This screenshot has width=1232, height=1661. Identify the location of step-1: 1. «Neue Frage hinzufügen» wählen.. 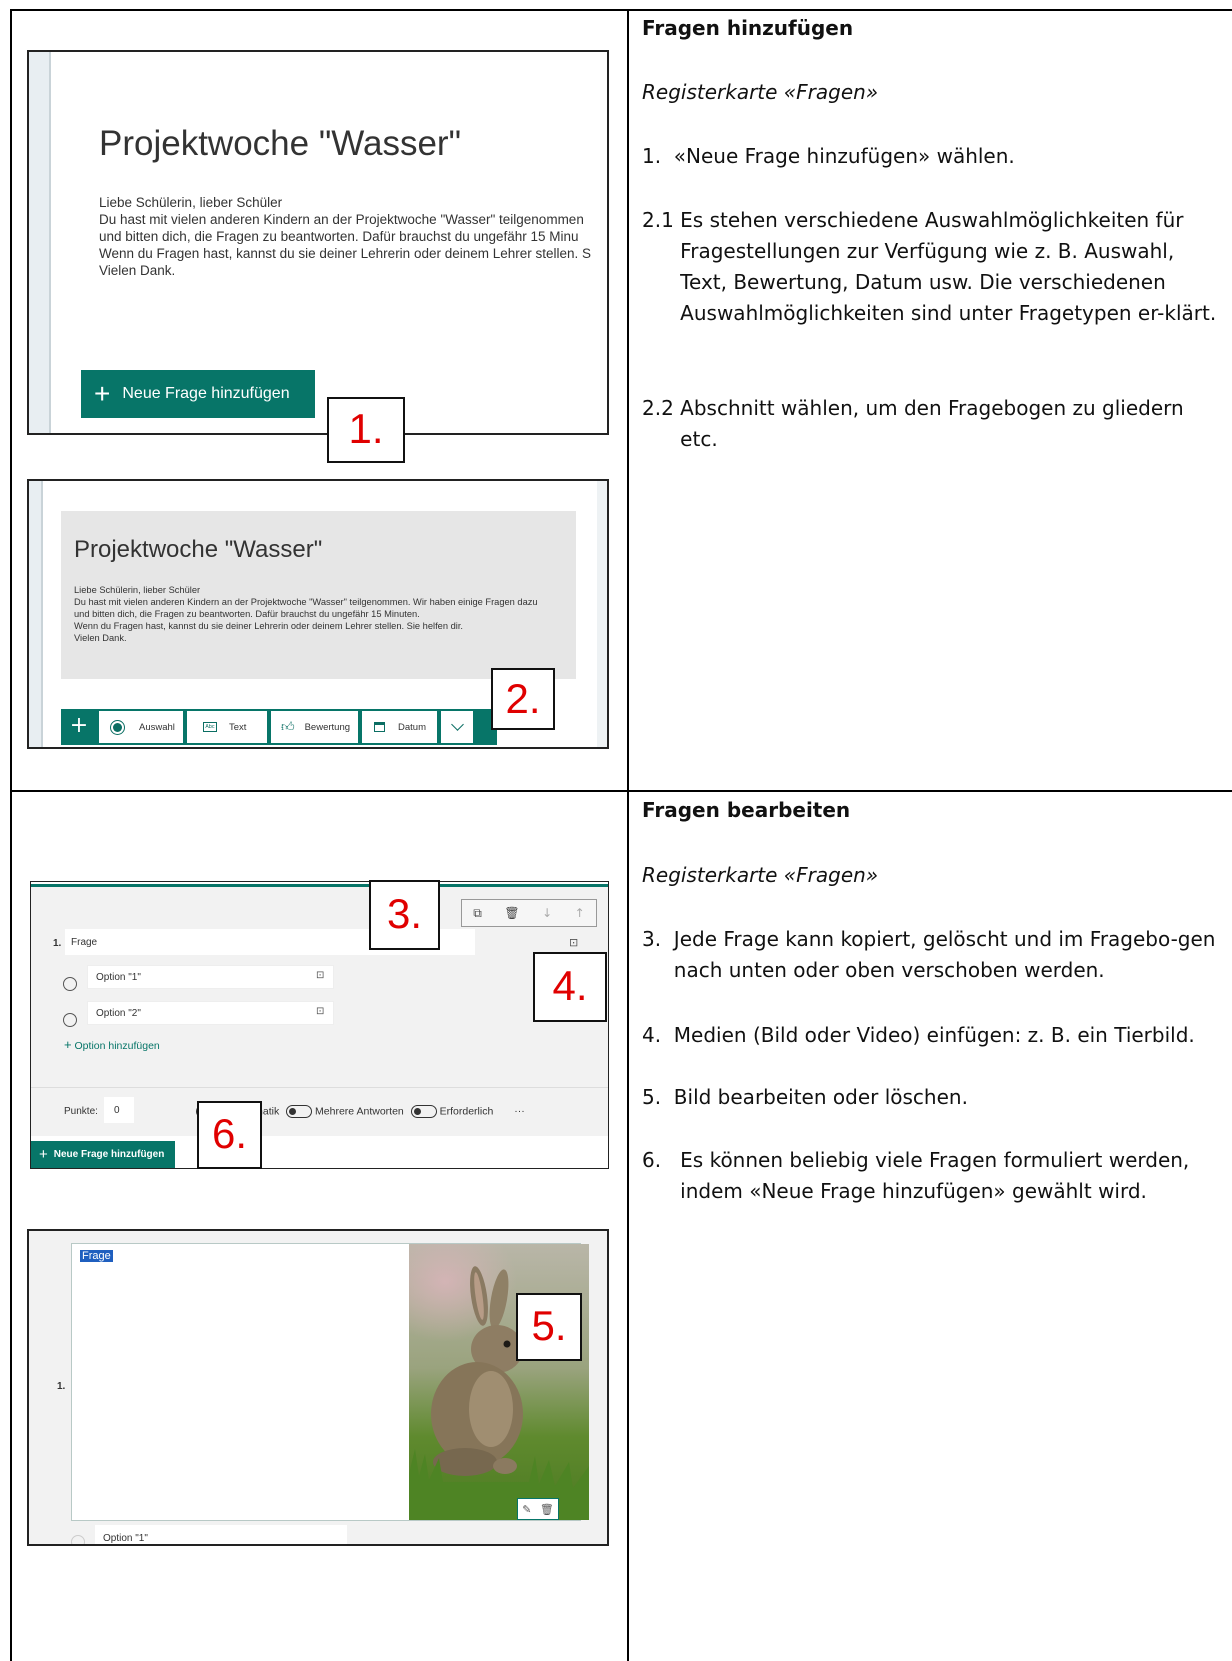
(932, 156).